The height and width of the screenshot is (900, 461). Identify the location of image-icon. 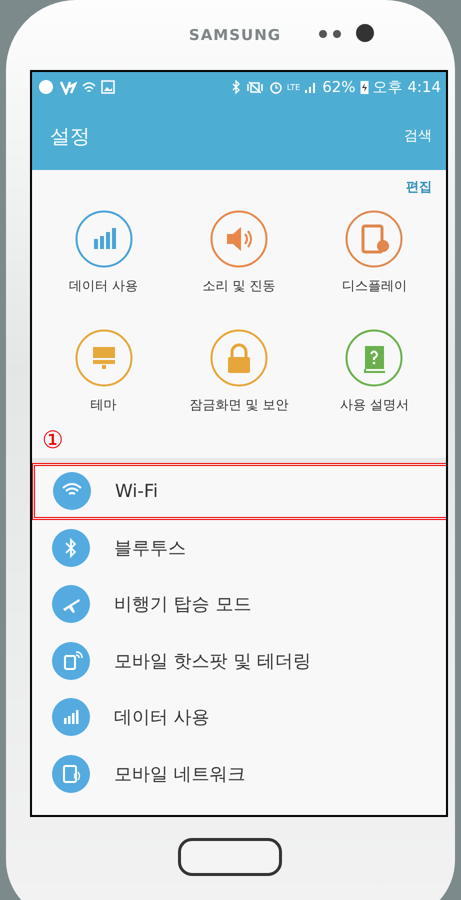
(108, 87).